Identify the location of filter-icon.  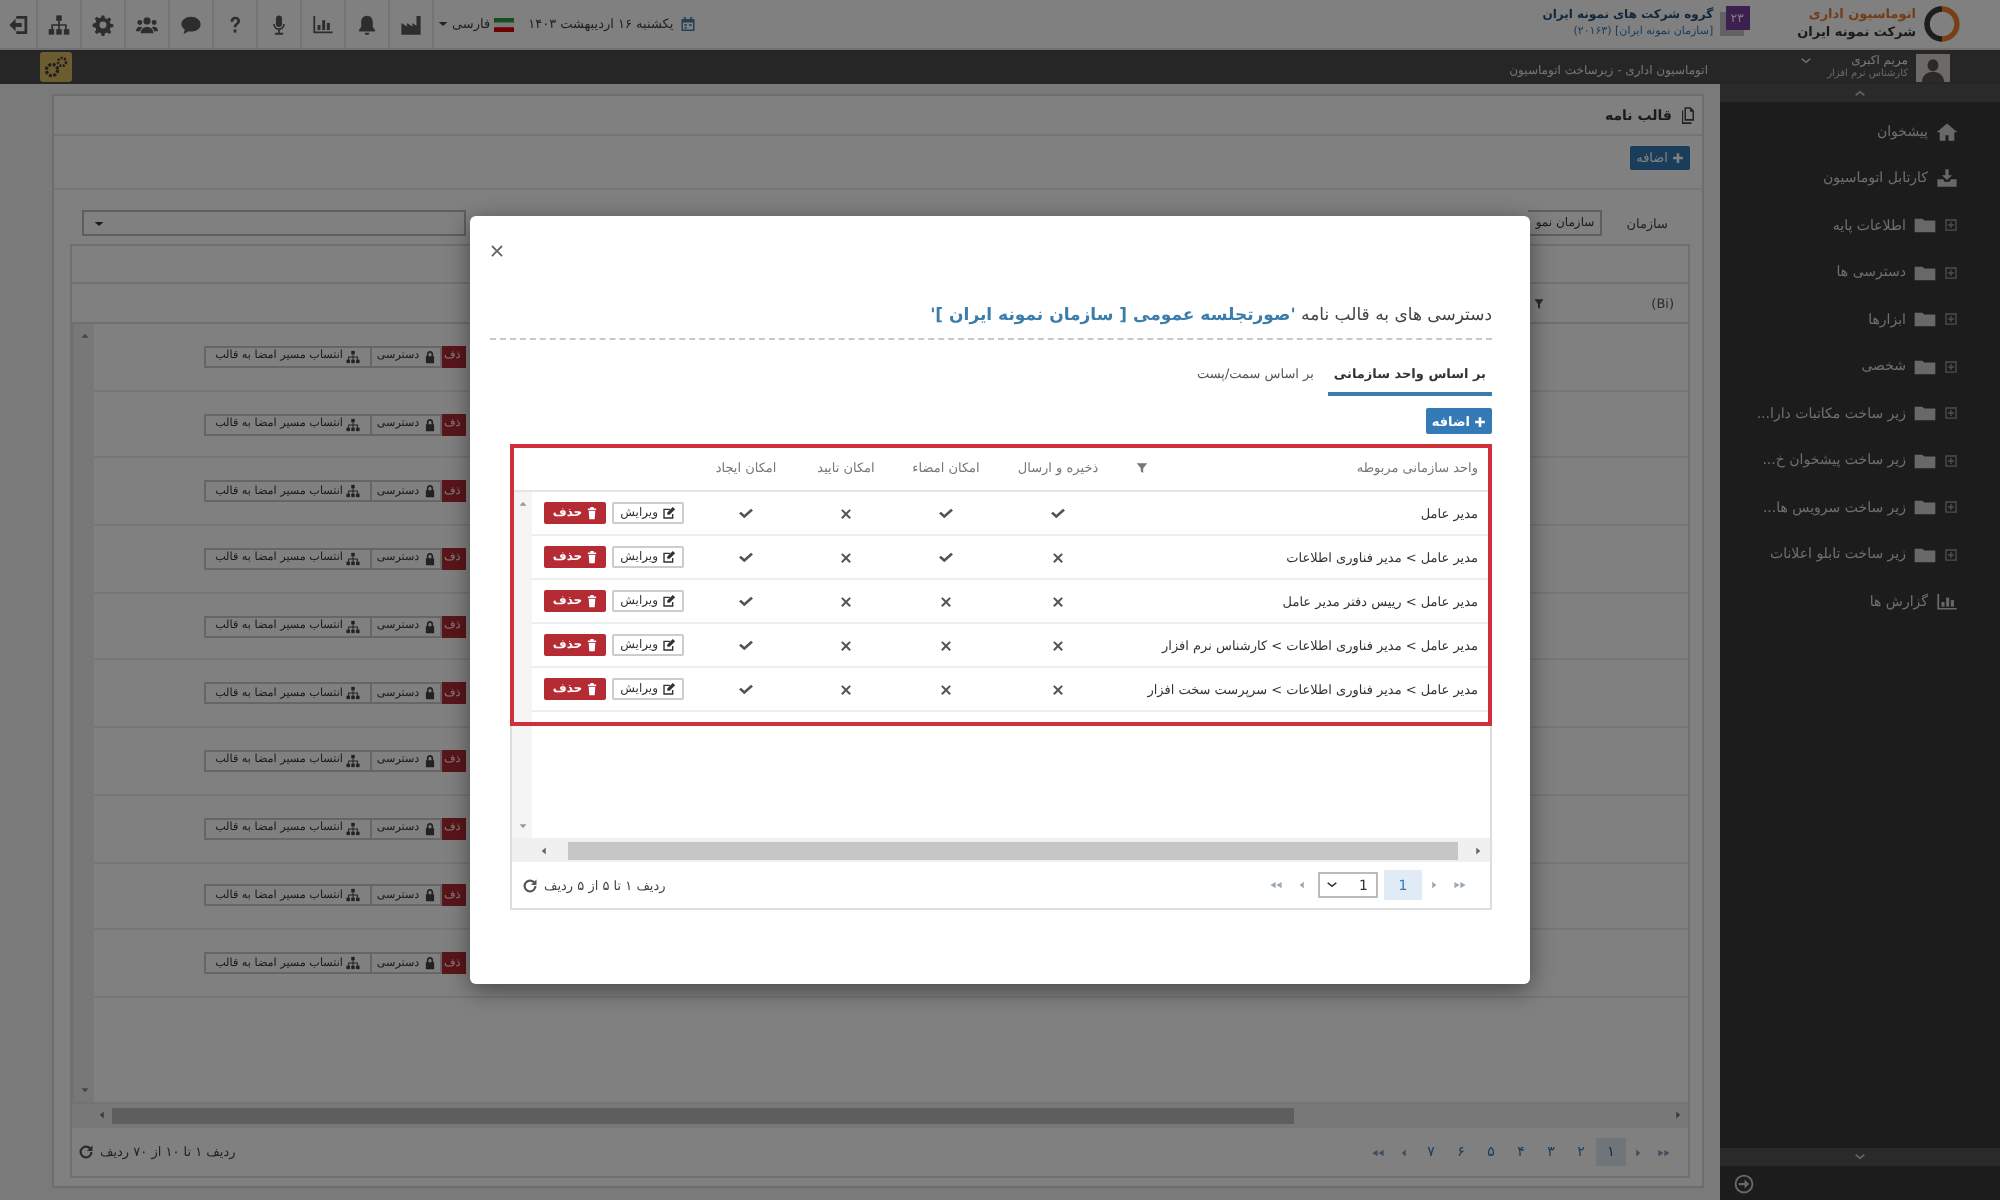
(1142, 468).